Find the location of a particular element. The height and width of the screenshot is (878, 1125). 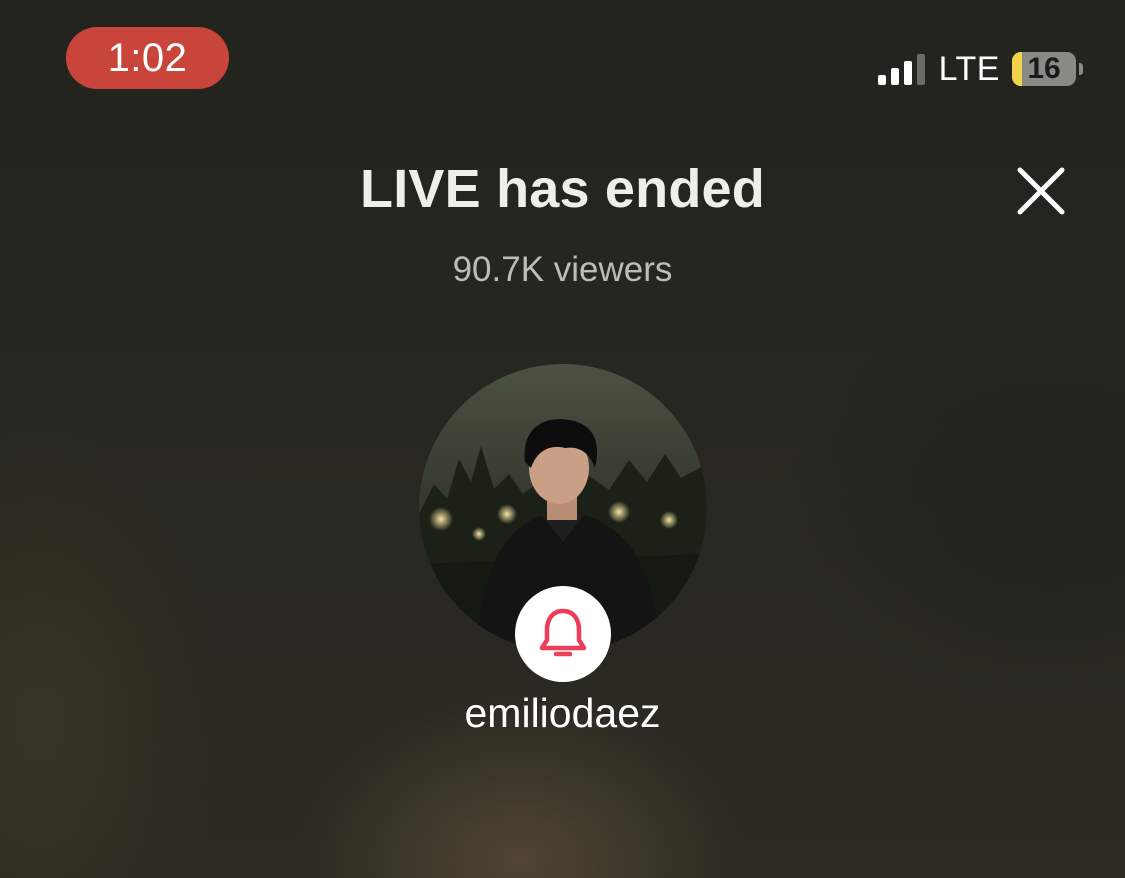

status-time: 1:02 is located at coordinates (147, 57).